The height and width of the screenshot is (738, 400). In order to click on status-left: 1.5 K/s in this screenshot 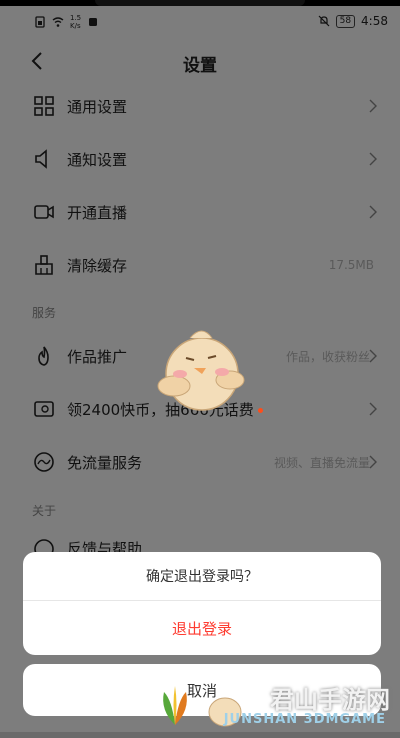, I will do `click(66, 22)`.